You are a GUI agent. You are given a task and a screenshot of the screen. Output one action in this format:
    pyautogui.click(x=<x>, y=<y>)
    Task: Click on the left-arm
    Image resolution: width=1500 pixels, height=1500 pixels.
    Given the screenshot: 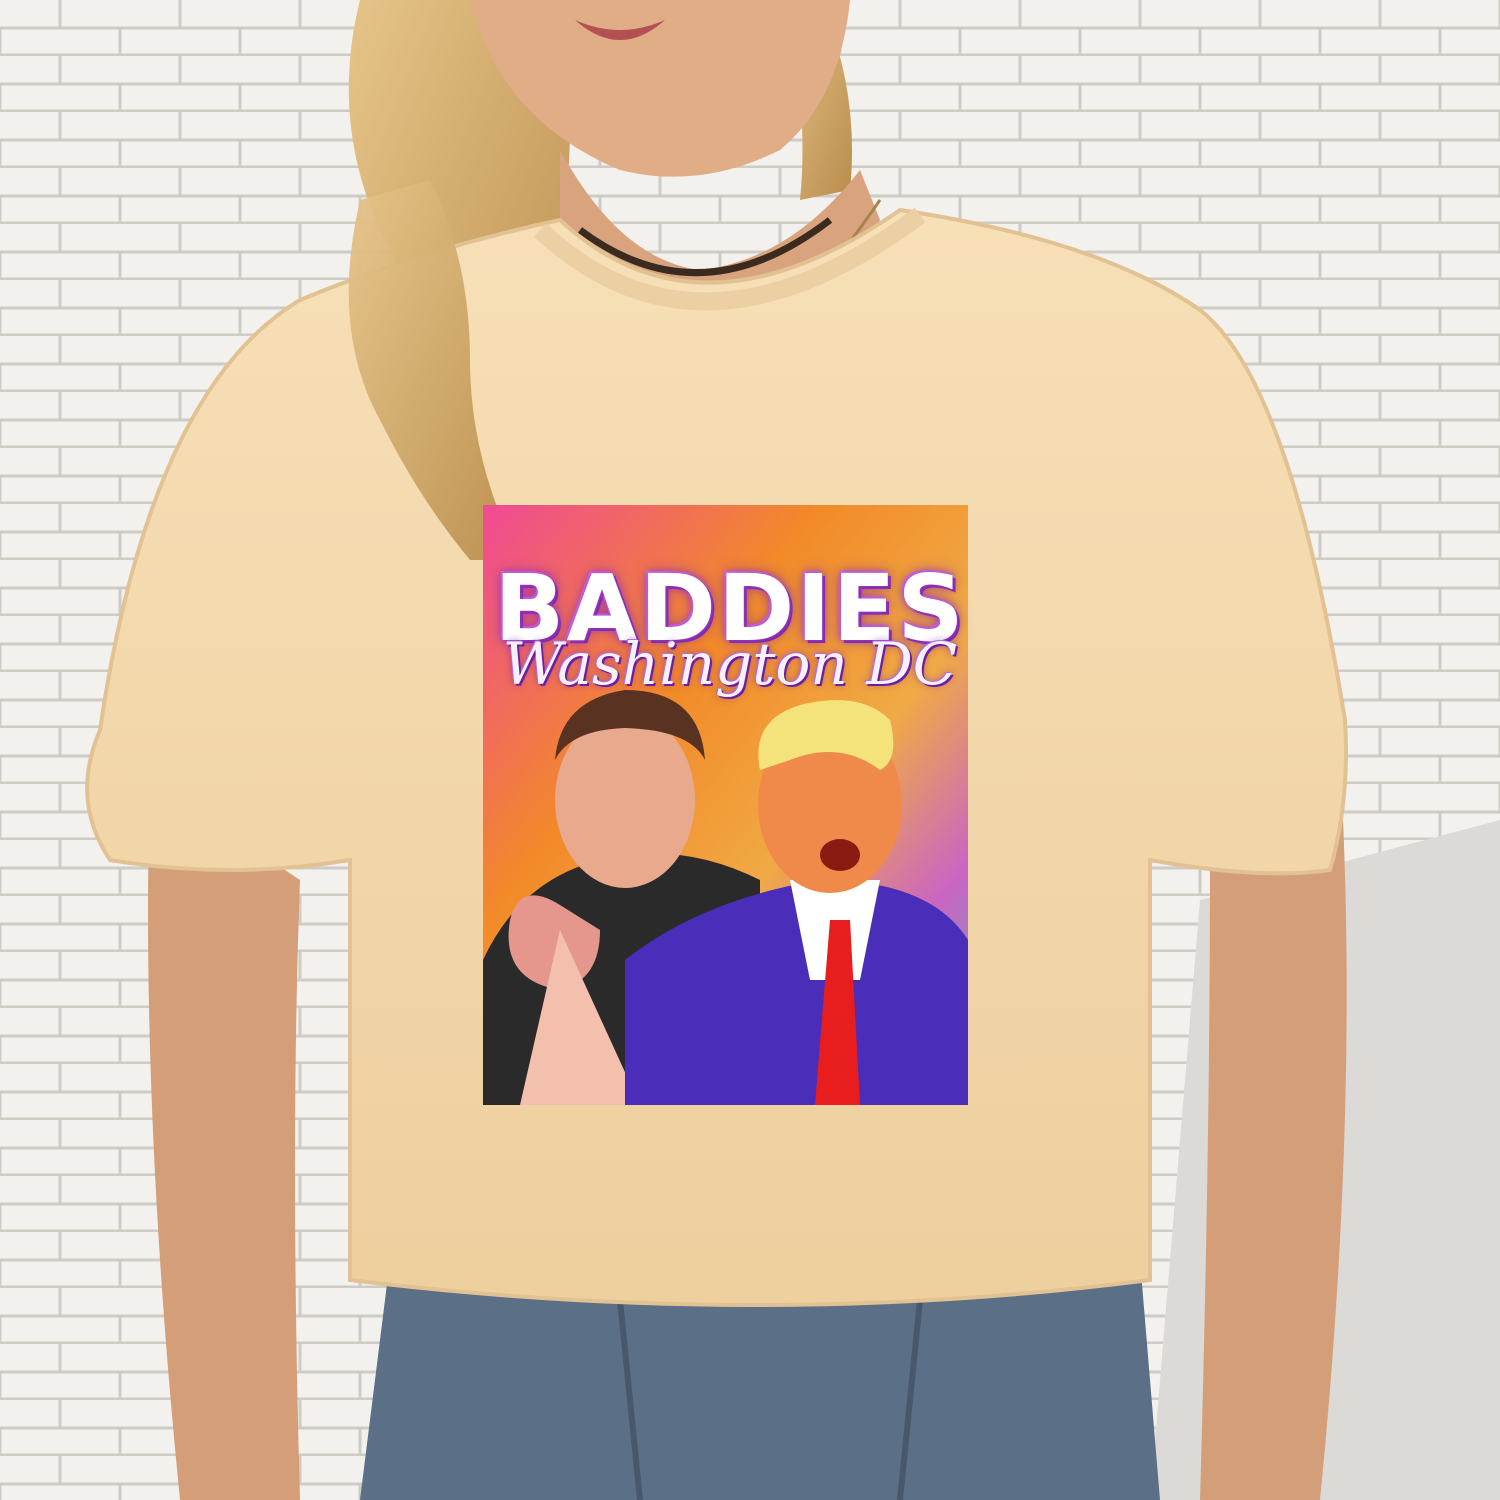 What is the action you would take?
    pyautogui.click(x=224, y=1140)
    